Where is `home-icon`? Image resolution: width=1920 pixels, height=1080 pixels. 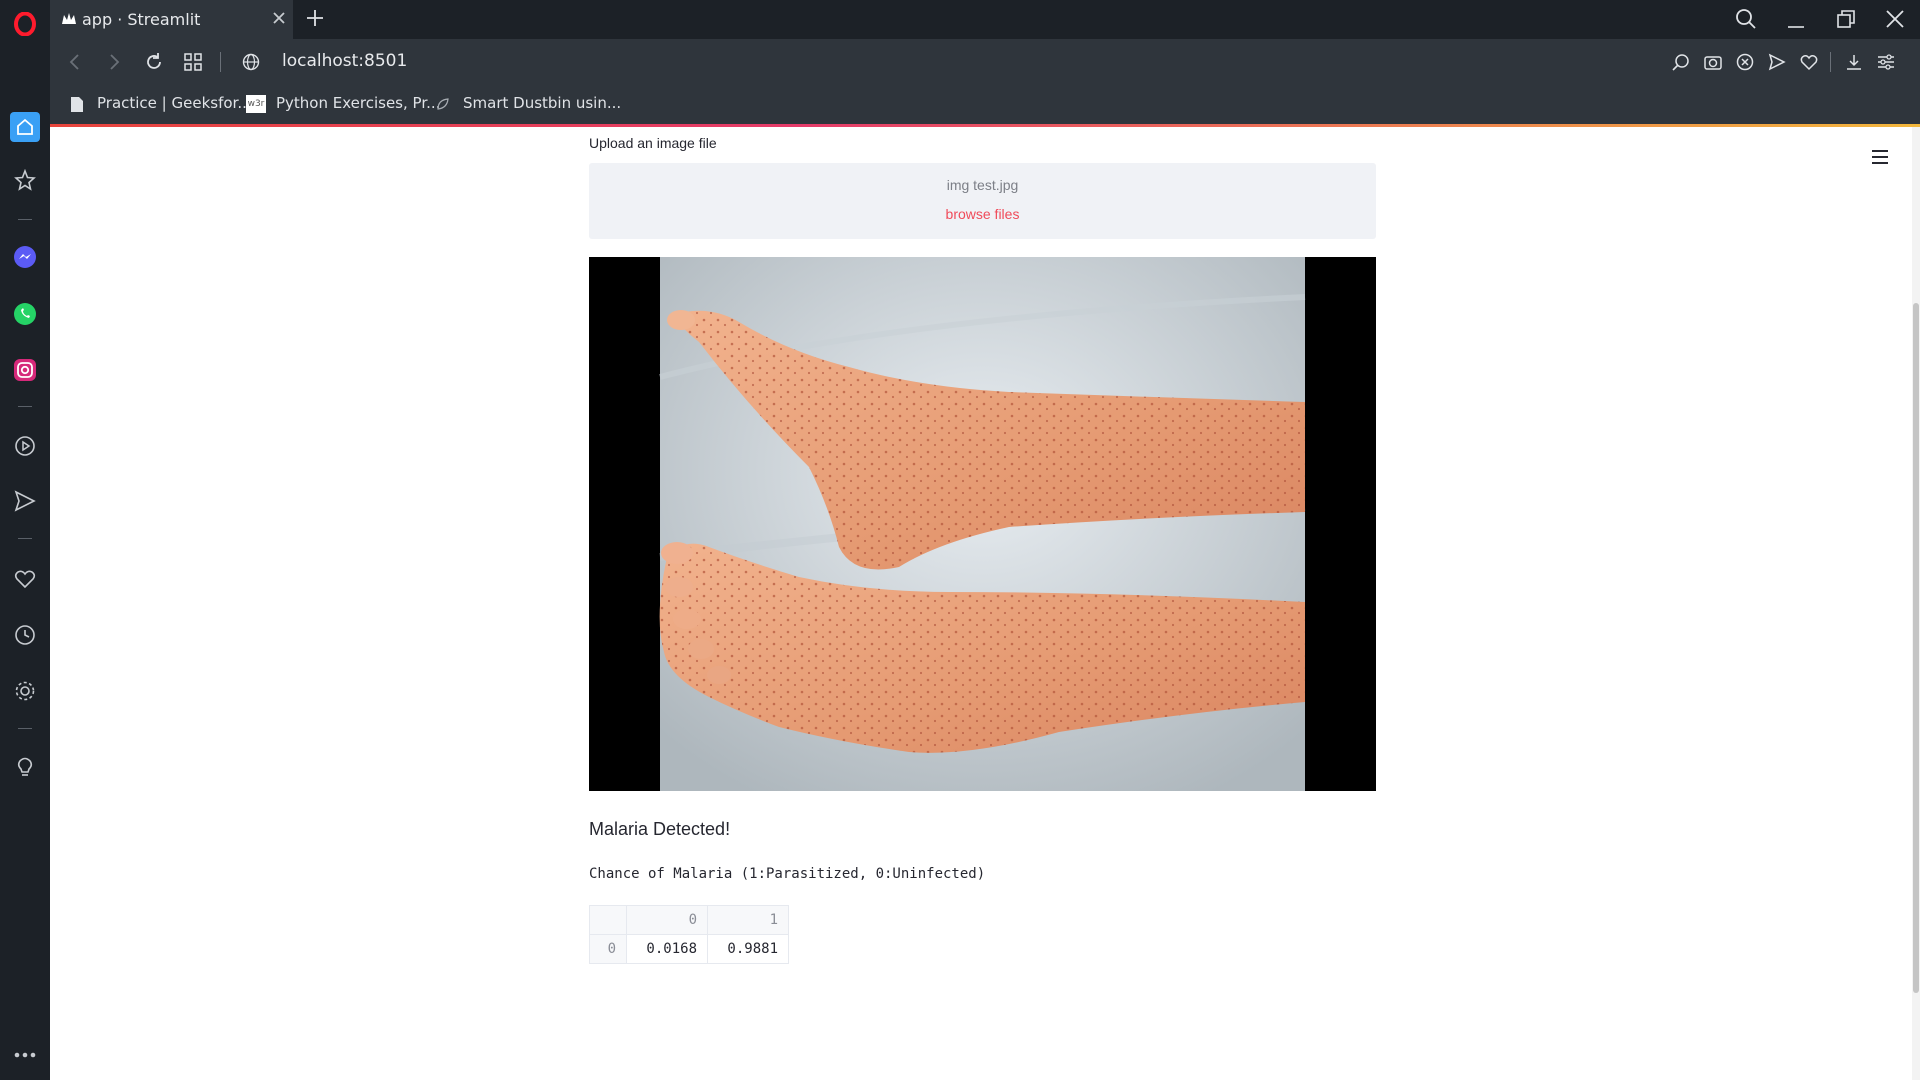 home-icon is located at coordinates (25, 127).